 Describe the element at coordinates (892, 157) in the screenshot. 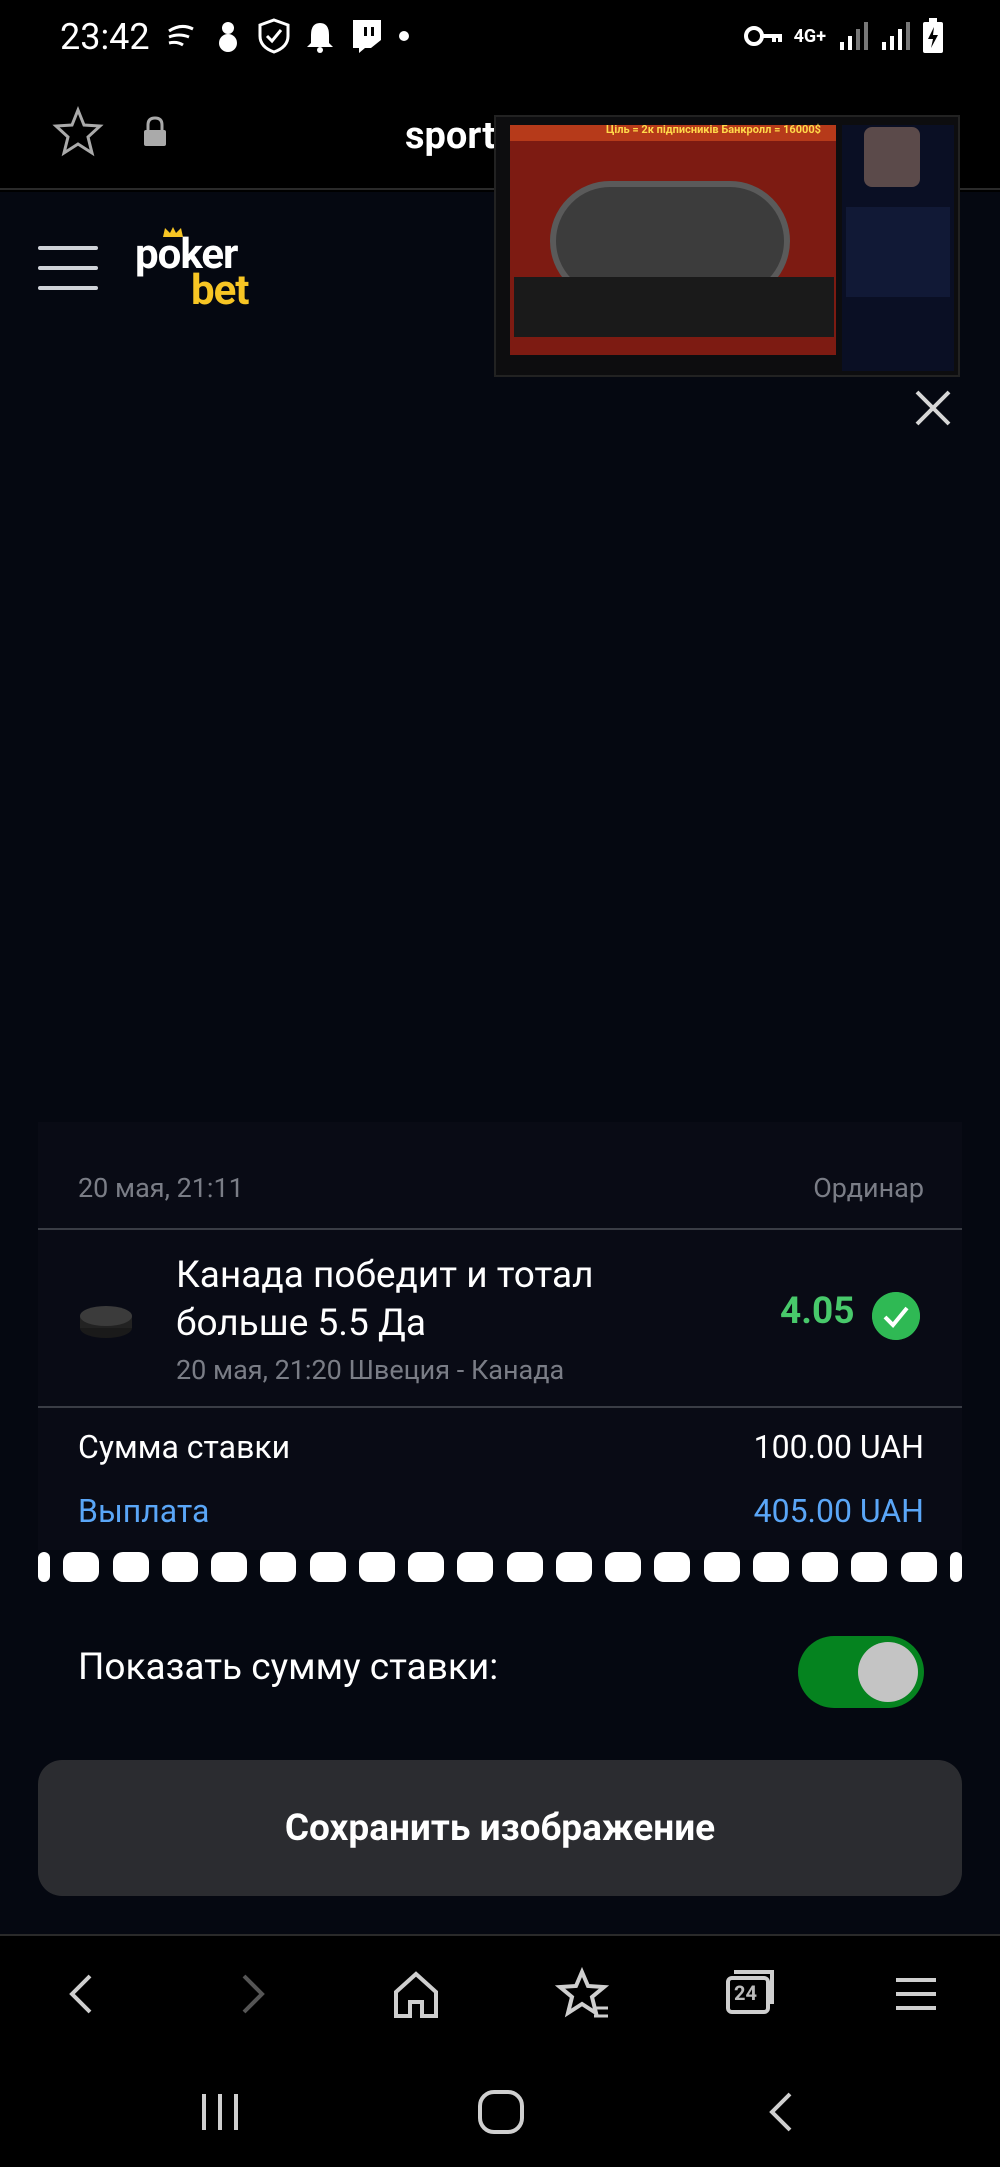

I see `streamer-webcam` at that location.